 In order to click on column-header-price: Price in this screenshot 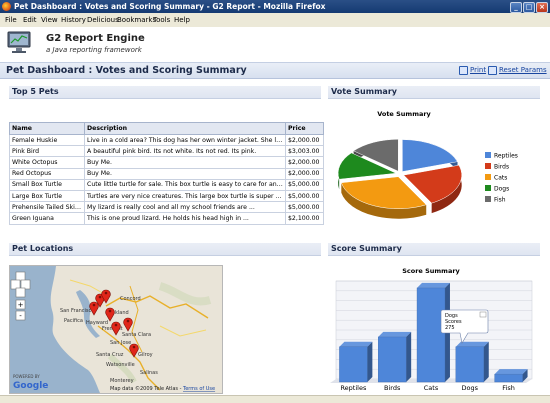, I will do `click(304, 128)`.